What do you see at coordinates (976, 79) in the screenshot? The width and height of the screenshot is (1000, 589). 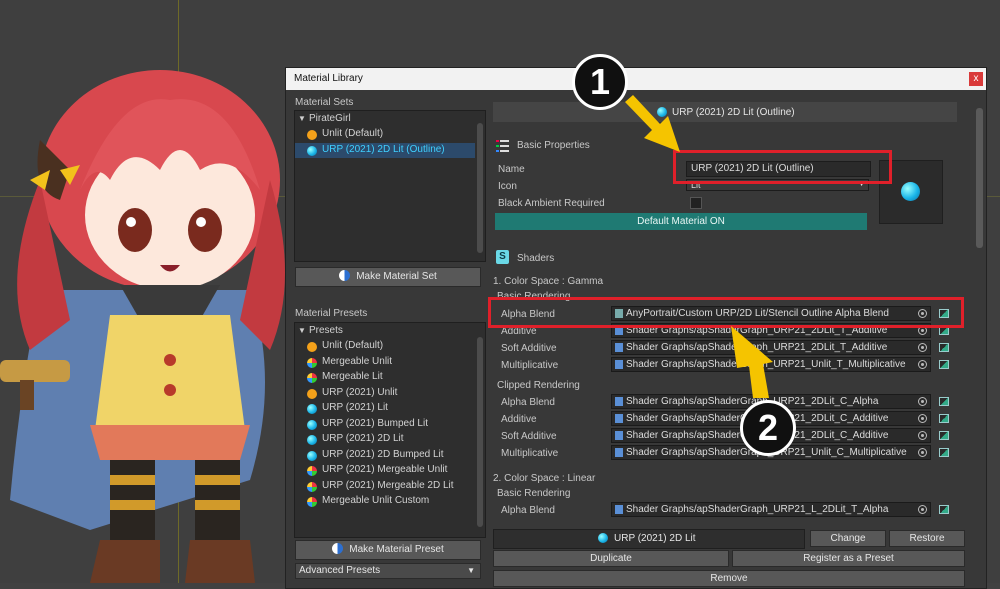 I see `close-button: x` at bounding box center [976, 79].